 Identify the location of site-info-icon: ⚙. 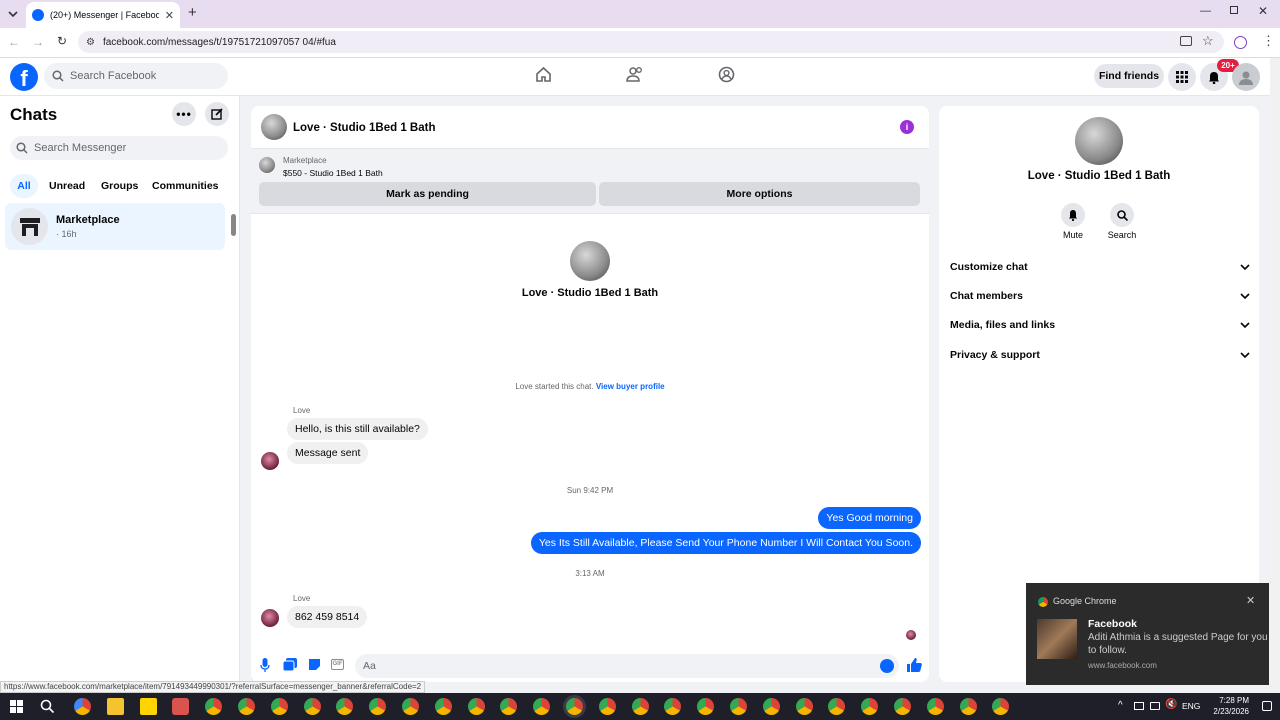
(90, 42).